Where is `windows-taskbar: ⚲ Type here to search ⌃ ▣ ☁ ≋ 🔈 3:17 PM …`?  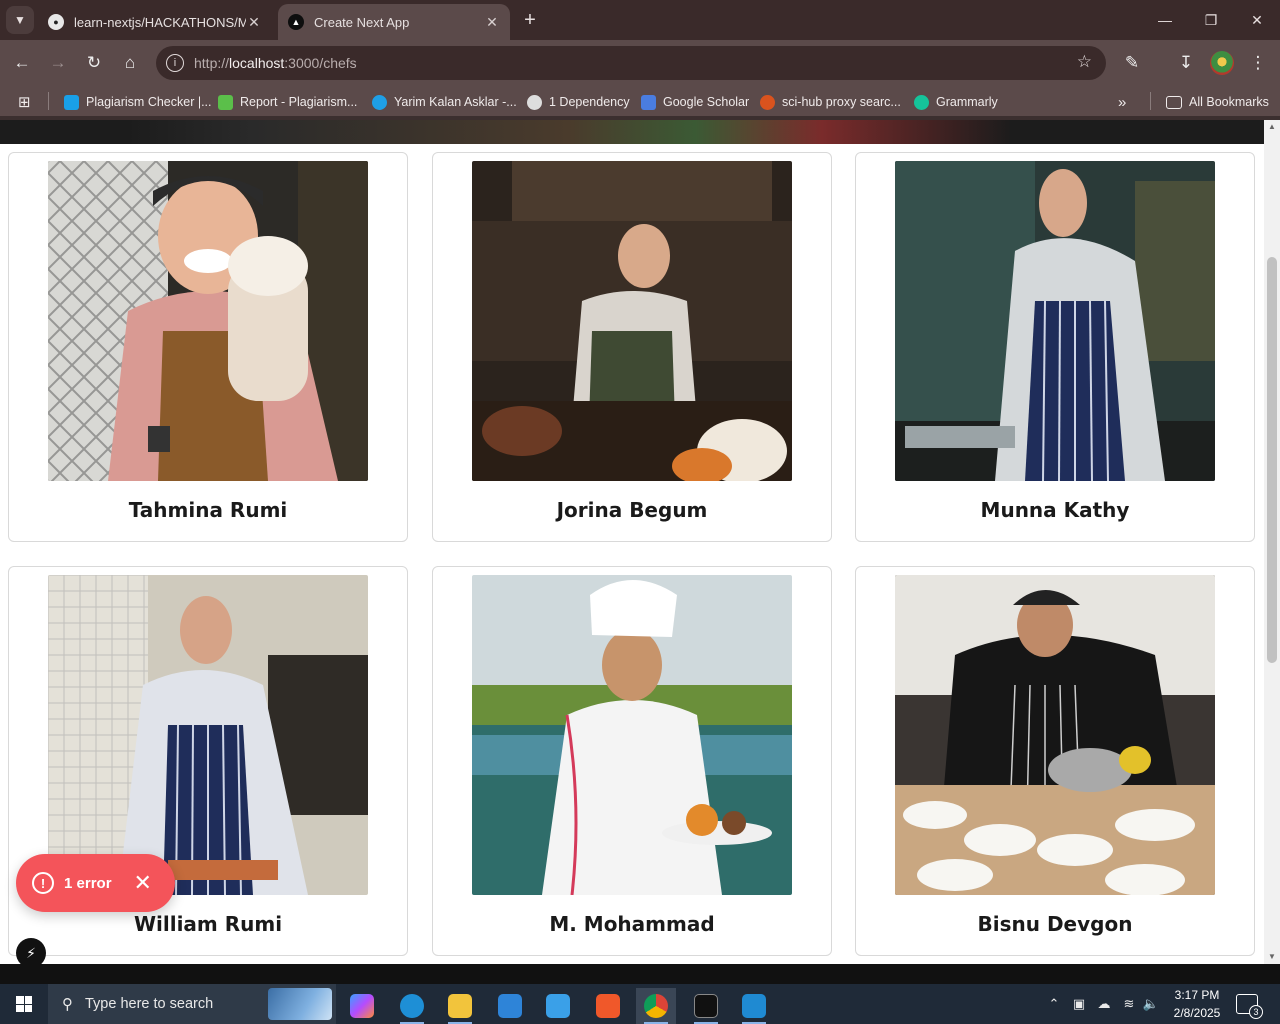
windows-taskbar: ⚲ Type here to search ⌃ ▣ ☁ ≋ 🔈 3:17 PM … is located at coordinates (640, 1004).